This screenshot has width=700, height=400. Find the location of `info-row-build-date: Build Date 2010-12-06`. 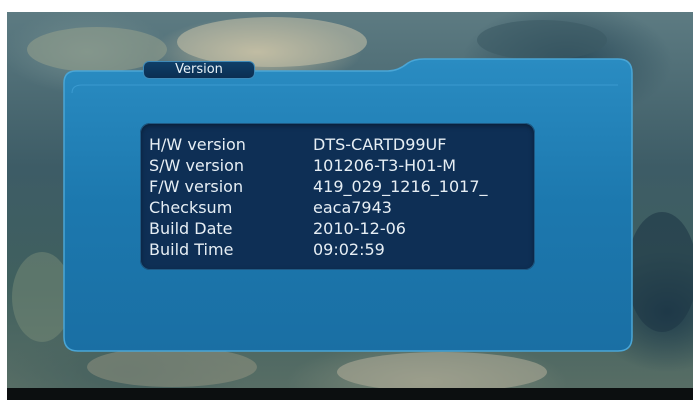

info-row-build-date: Build Date 2010-12-06 is located at coordinates (337, 229).